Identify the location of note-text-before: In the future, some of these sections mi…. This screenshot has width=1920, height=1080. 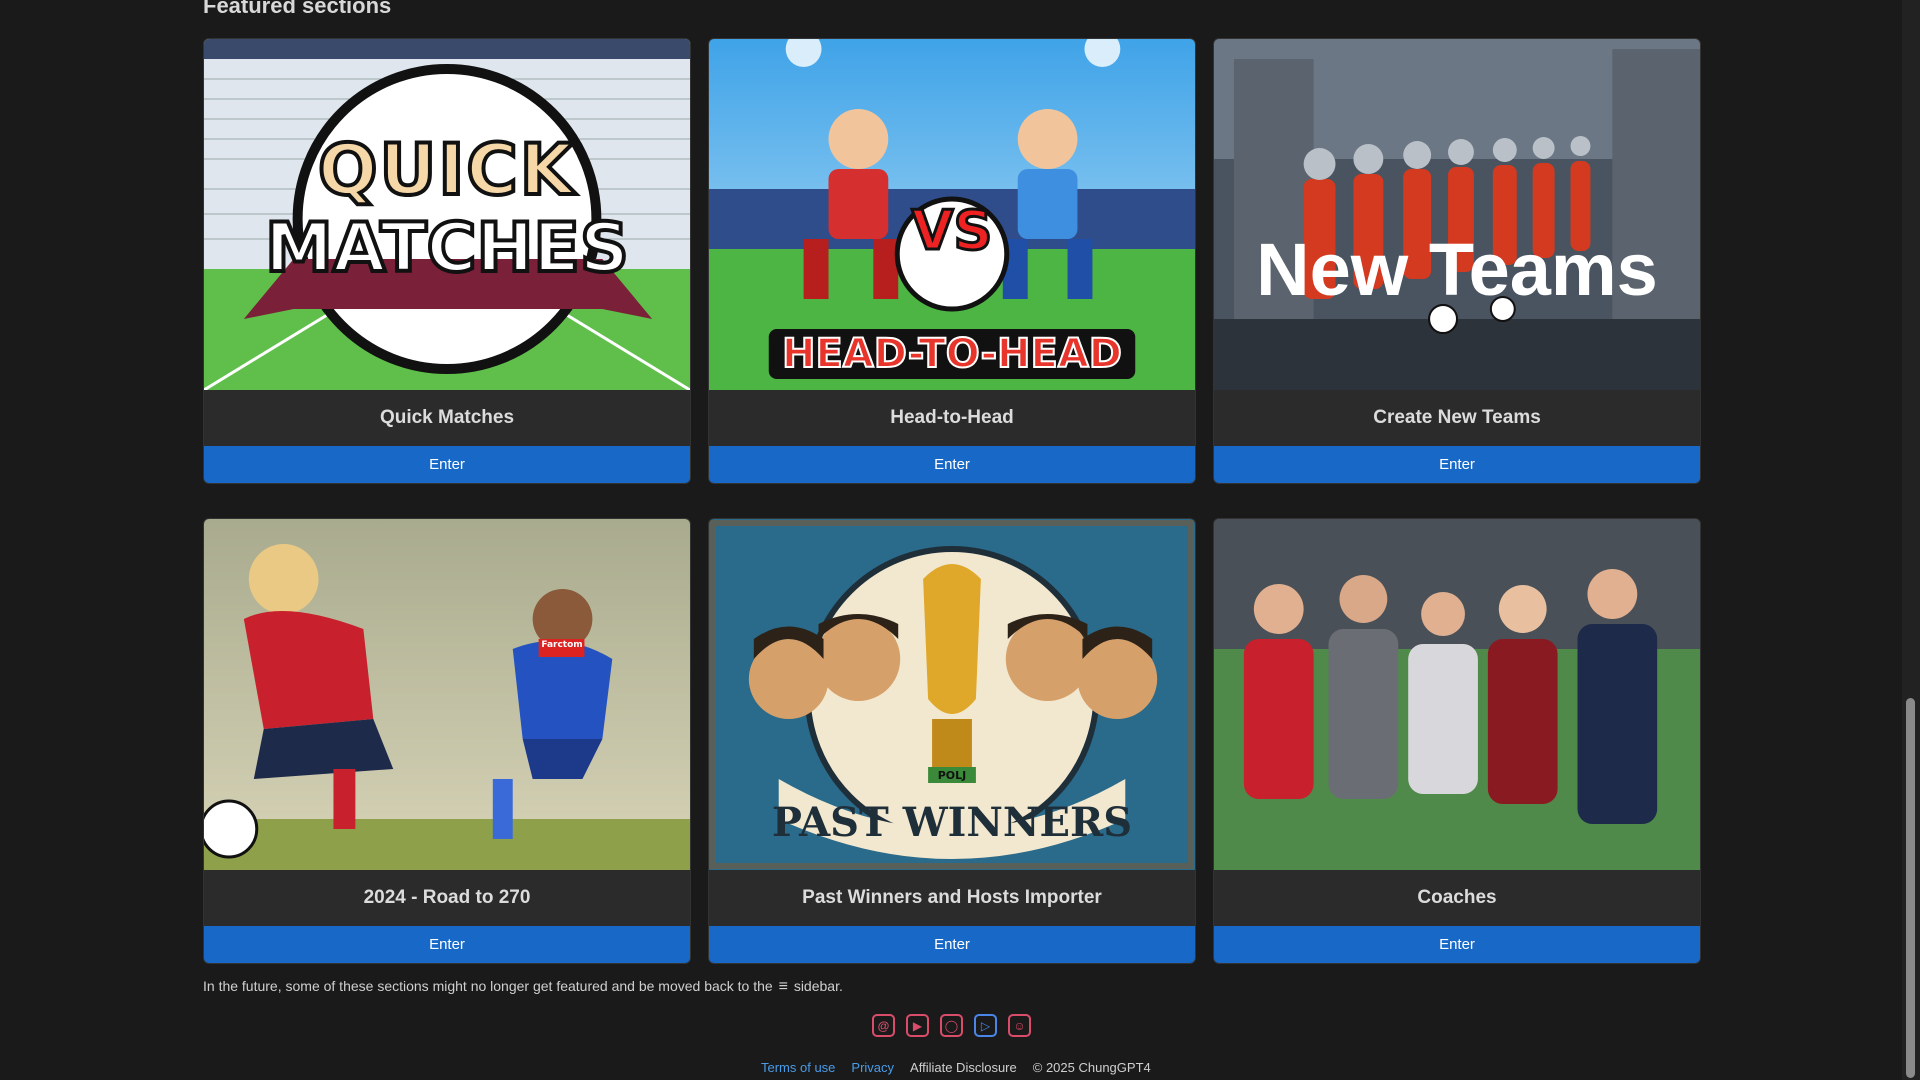
(488, 986).